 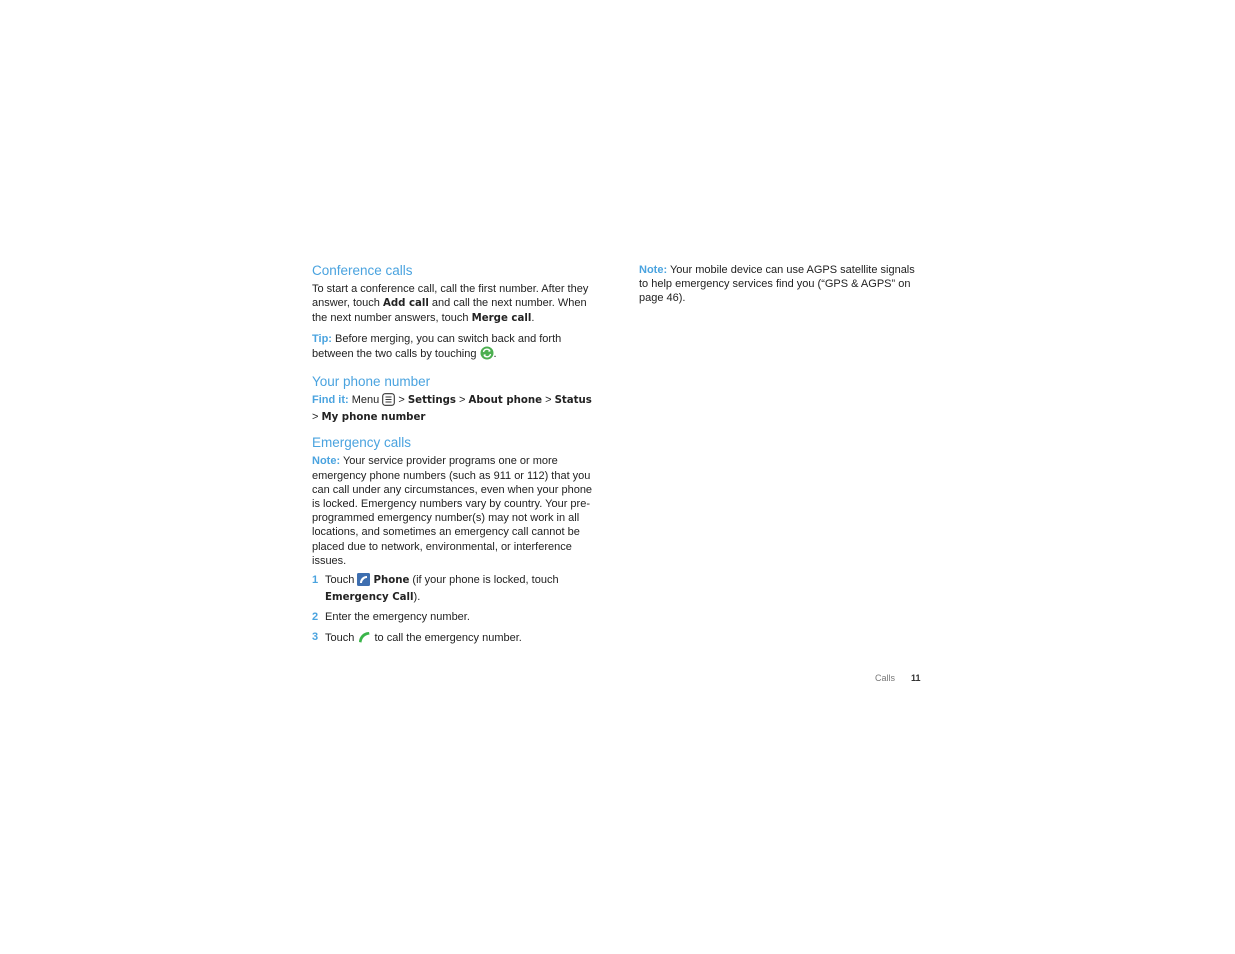 What do you see at coordinates (322, 338) in the screenshot?
I see `tip-label: Tip:` at bounding box center [322, 338].